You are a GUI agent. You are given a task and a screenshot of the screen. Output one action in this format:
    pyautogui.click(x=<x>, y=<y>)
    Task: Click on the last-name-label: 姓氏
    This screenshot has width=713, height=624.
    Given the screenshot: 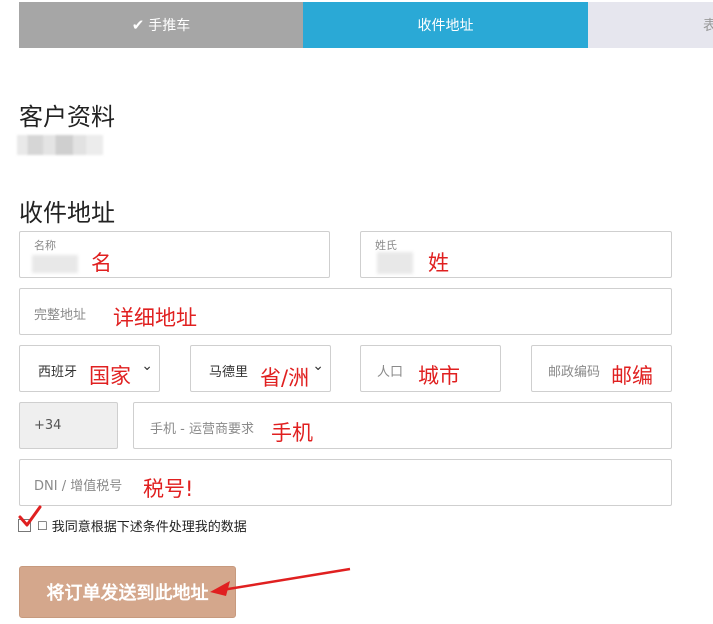 What is the action you would take?
    pyautogui.click(x=386, y=245)
    